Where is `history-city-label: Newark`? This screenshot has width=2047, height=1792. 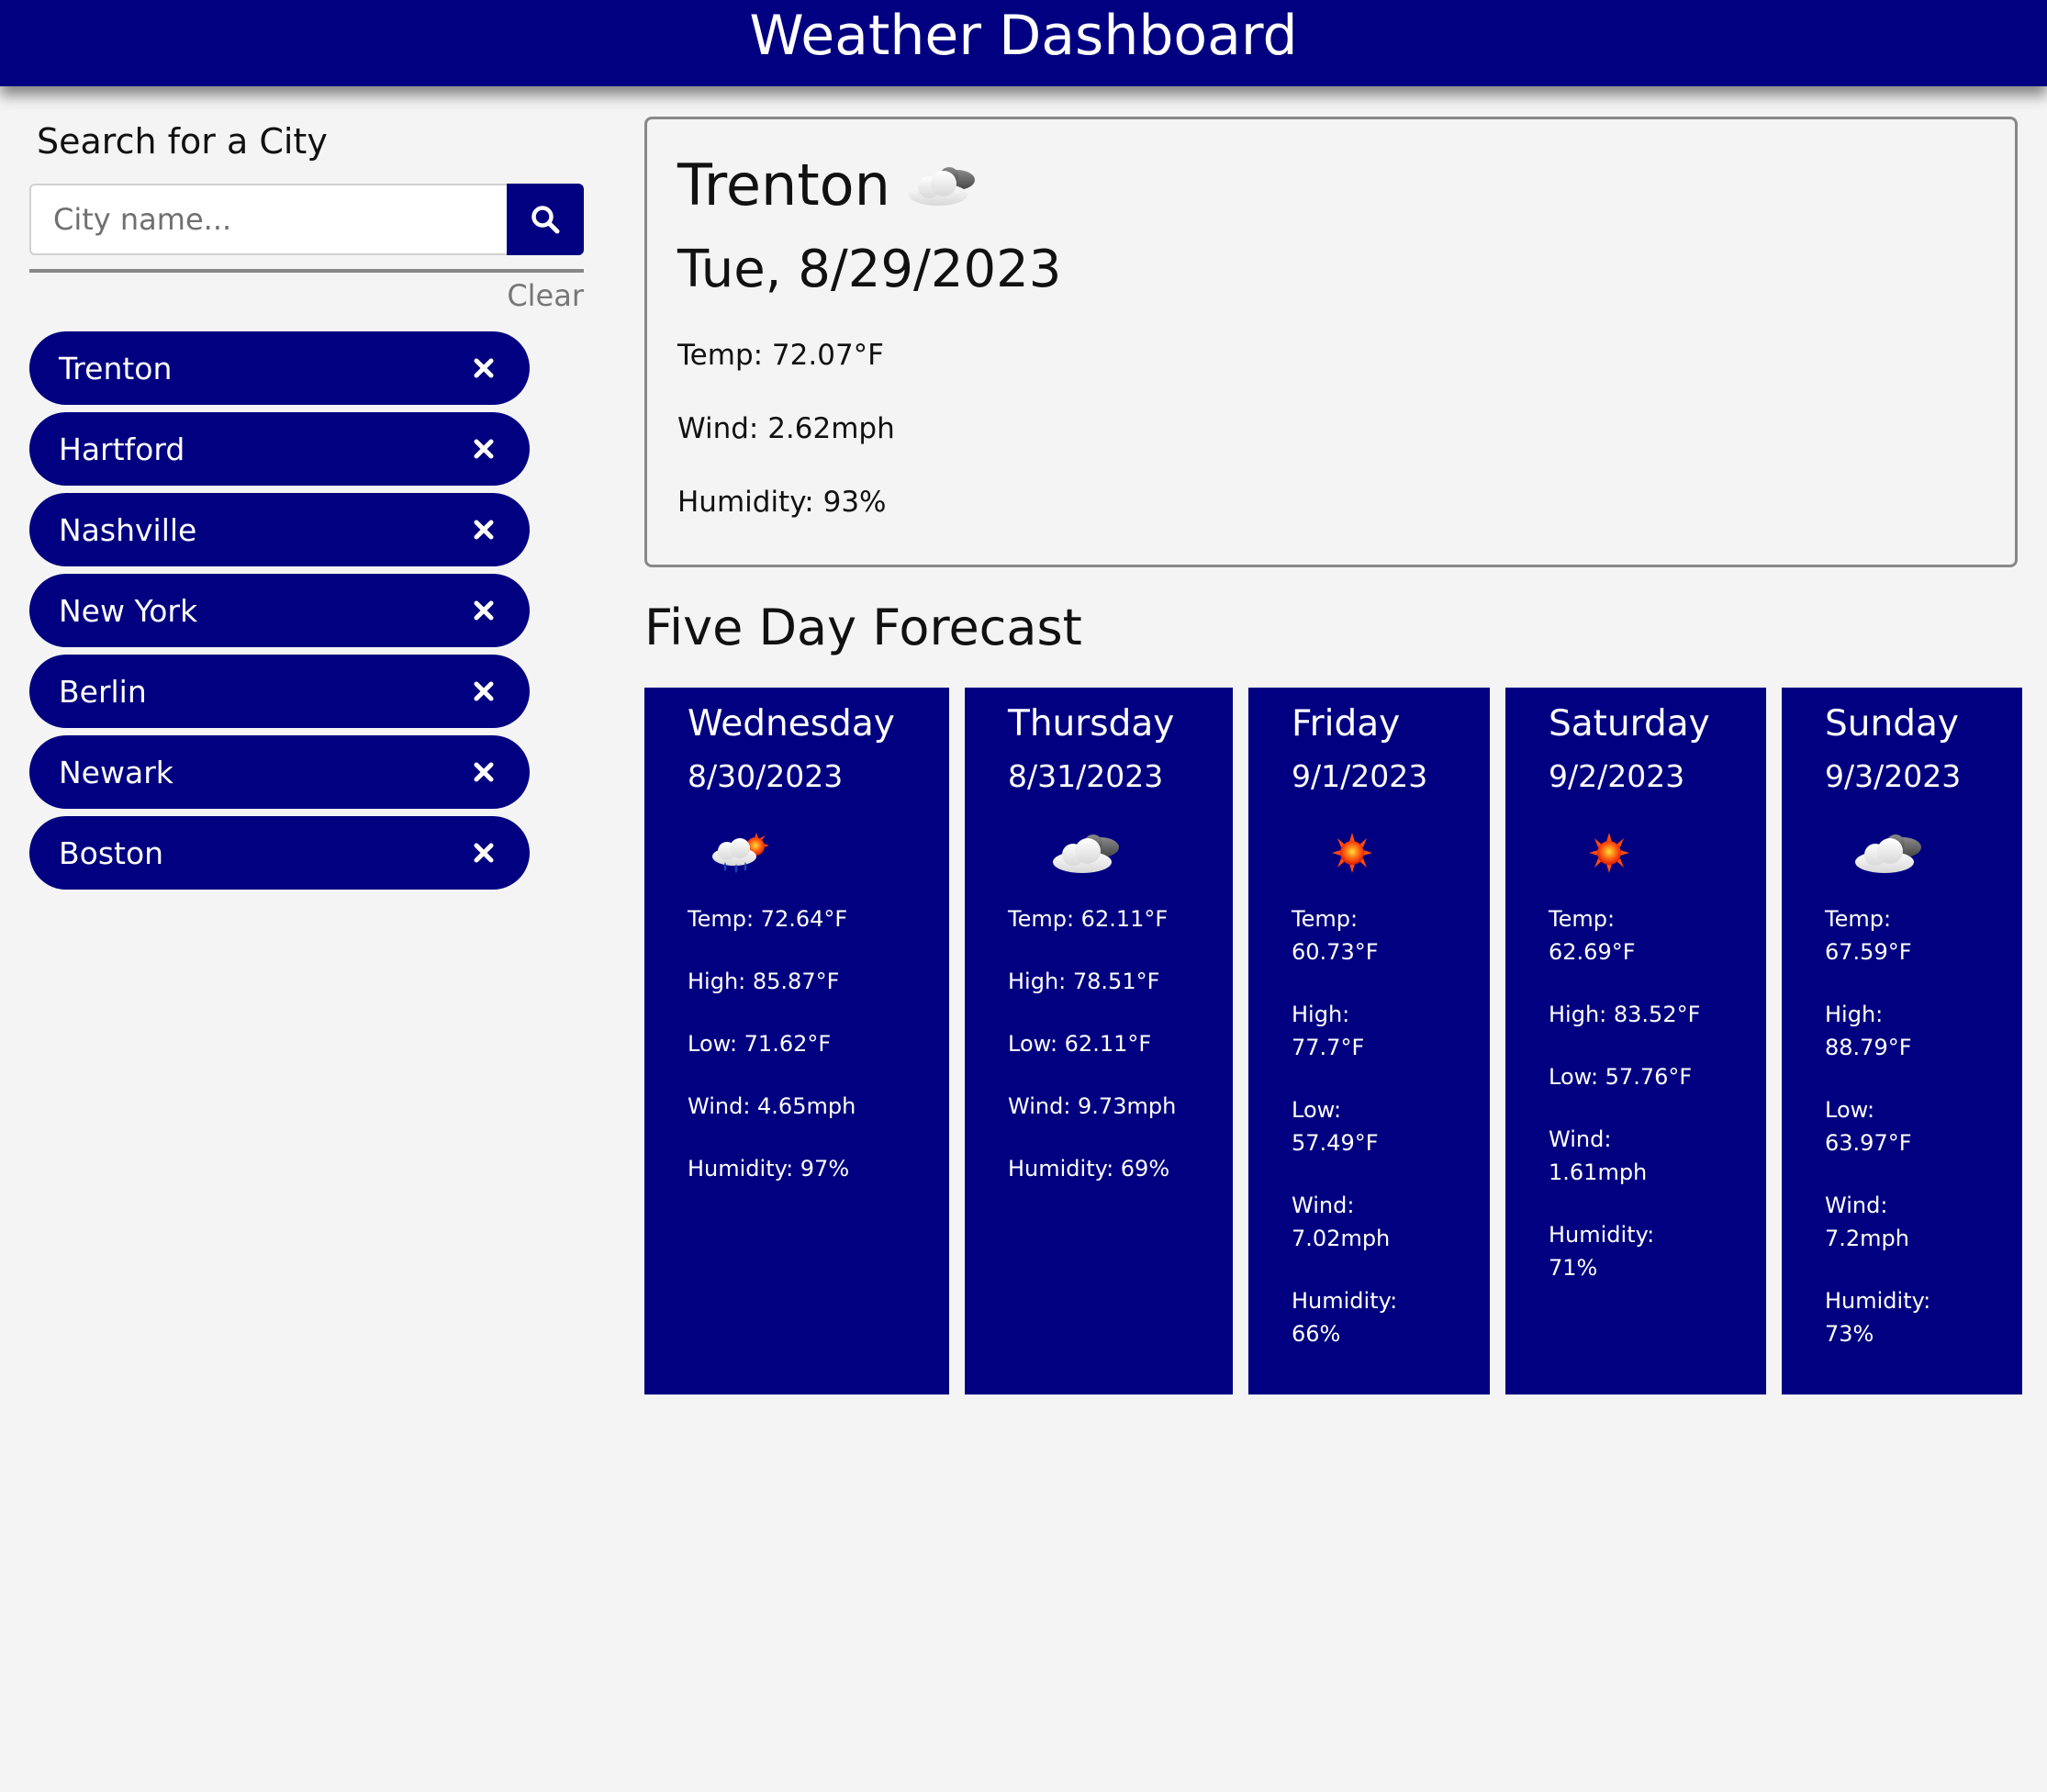 history-city-label: Newark is located at coordinates (116, 772).